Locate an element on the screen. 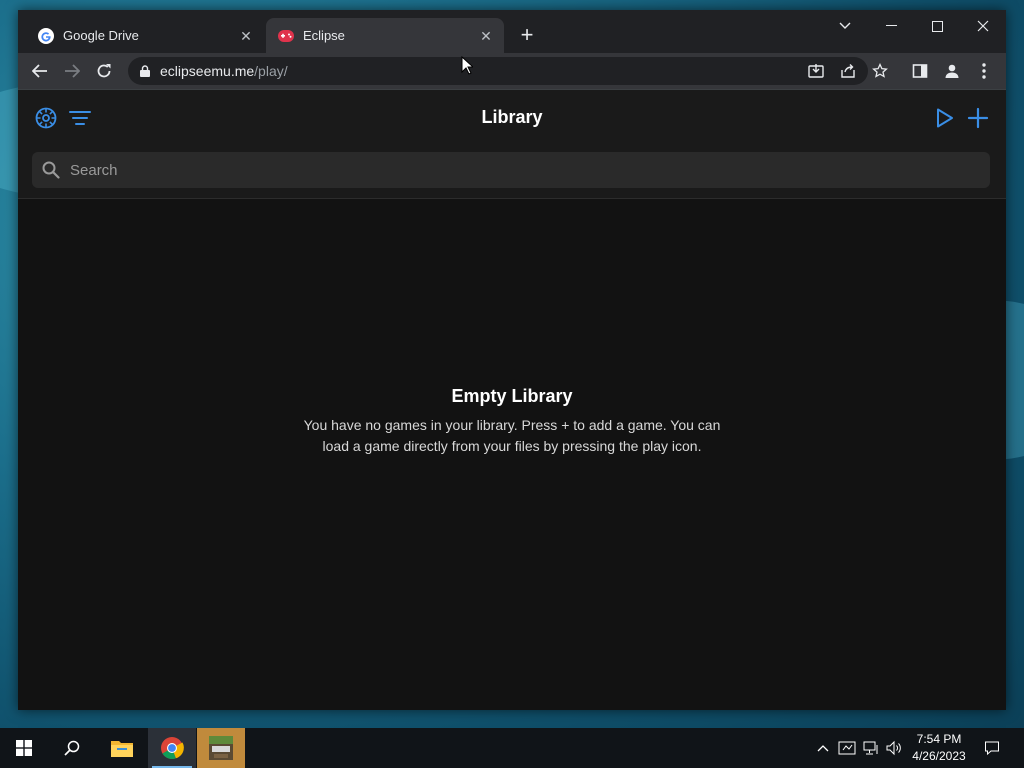 The height and width of the screenshot is (768, 1024). forward-button is located at coordinates (72, 71).